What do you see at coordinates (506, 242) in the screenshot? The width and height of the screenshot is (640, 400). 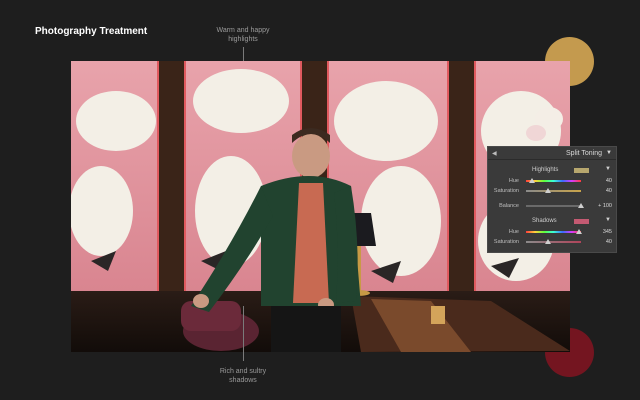 I see `shadows-saturation-label: Saturation` at bounding box center [506, 242].